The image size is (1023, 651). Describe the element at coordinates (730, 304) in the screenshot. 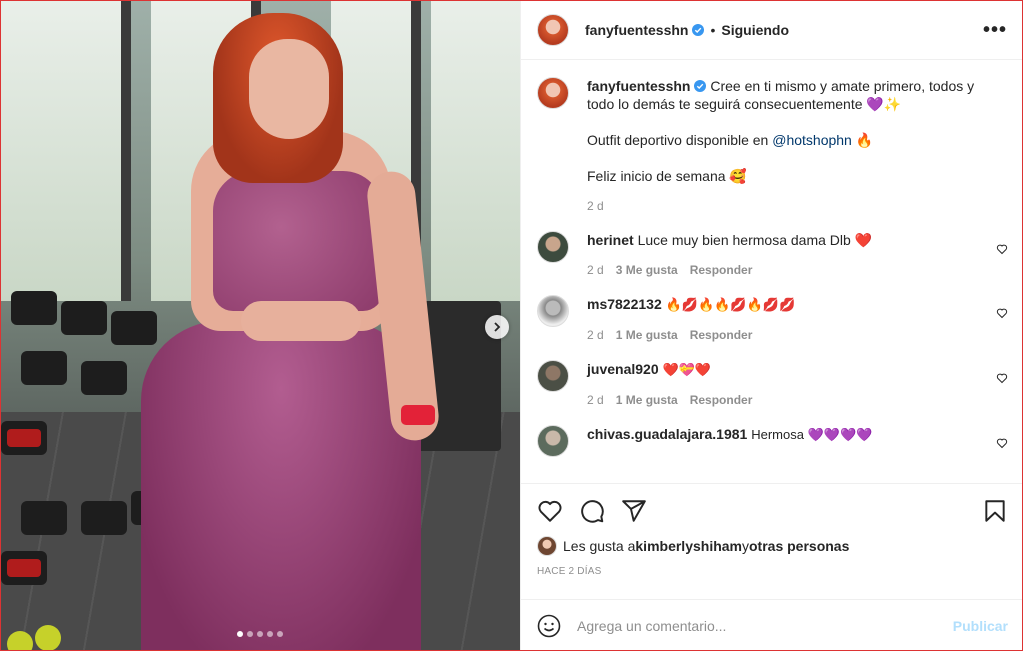

I see `comment-text: 🔥💋🔥🔥💋🔥💋💋` at that location.